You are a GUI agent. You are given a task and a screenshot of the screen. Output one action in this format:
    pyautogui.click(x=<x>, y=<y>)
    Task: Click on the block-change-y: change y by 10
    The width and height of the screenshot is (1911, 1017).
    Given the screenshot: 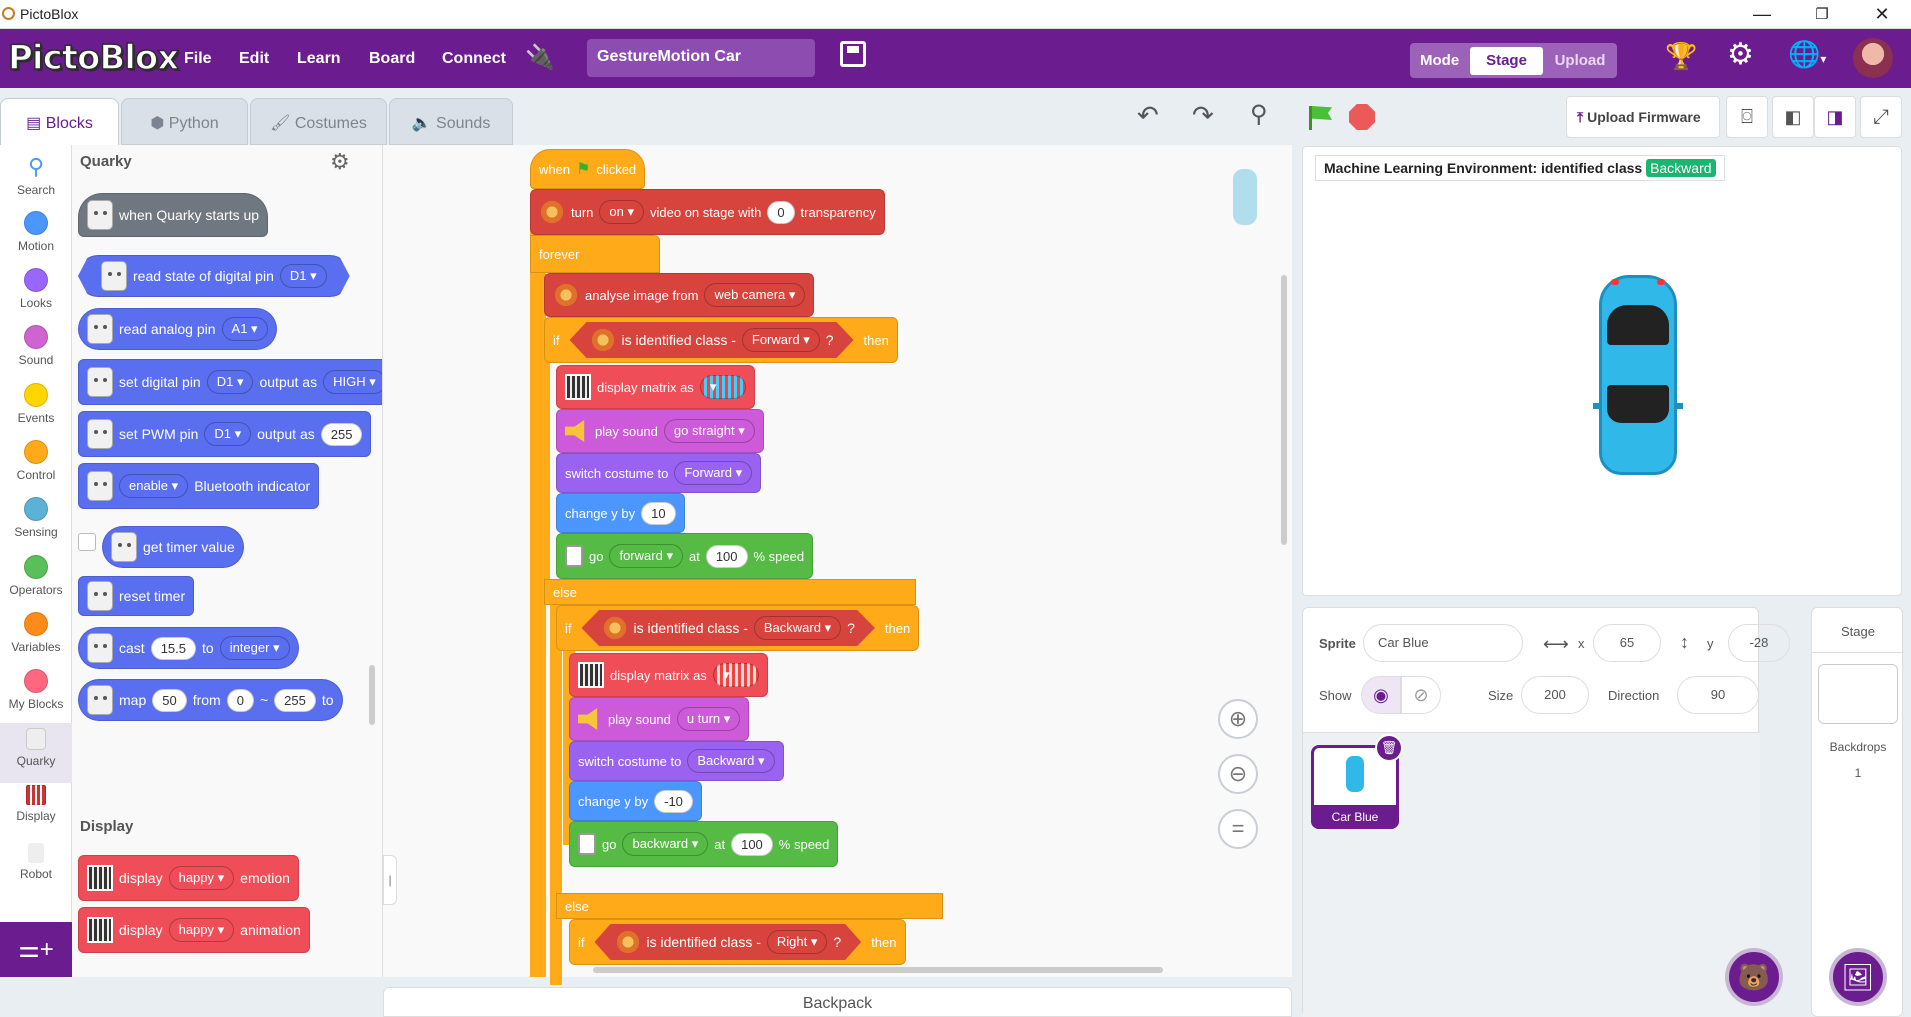 What is the action you would take?
    pyautogui.click(x=620, y=513)
    